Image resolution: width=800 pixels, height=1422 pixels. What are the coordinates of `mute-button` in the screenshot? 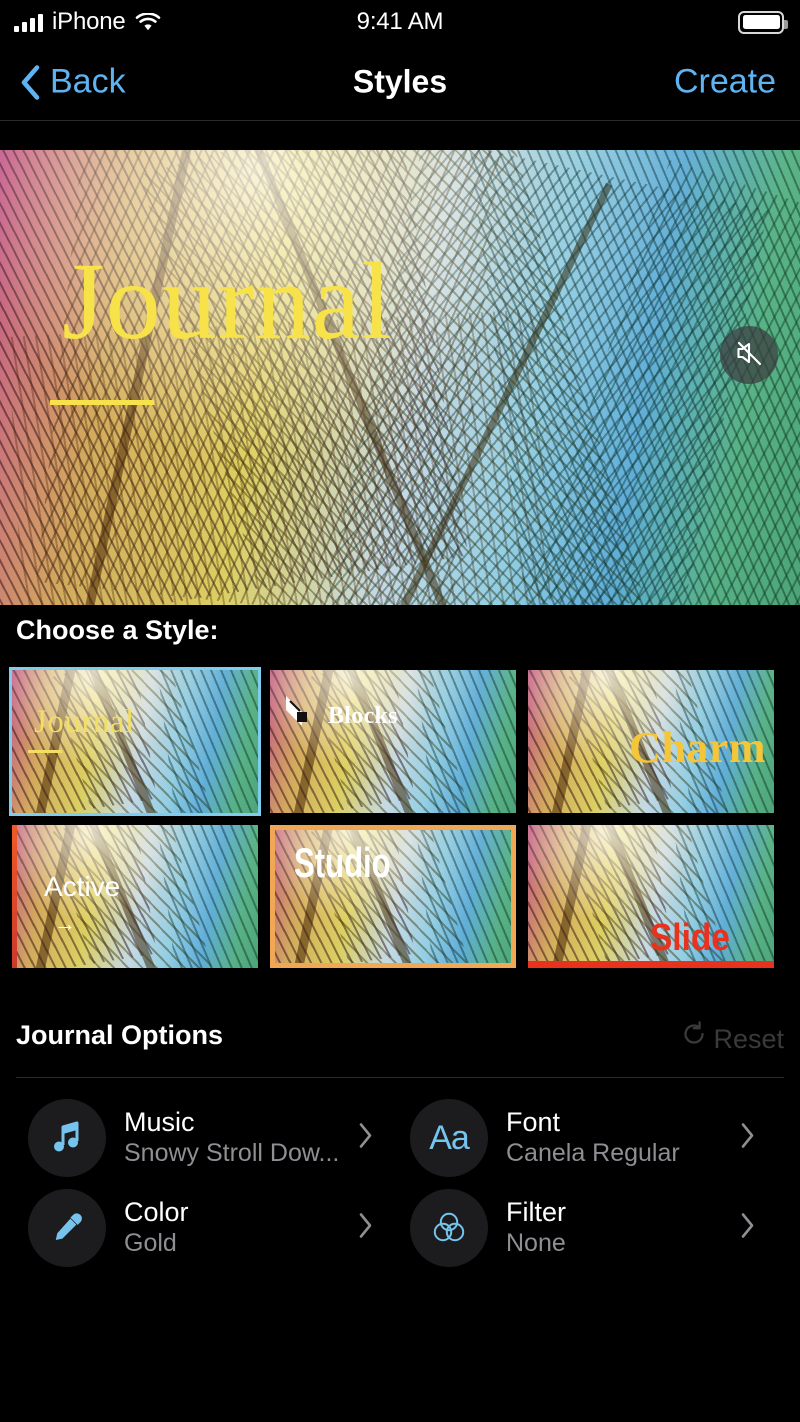 It's located at (749, 355).